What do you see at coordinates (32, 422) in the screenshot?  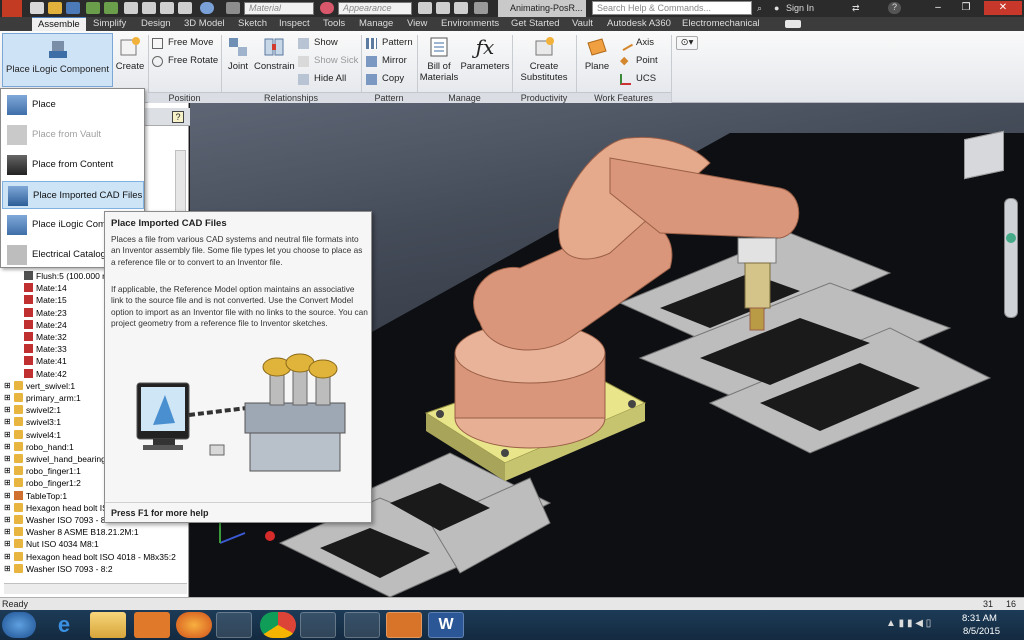 I see `browser-tree-row: ⊞ swivel3:1` at bounding box center [32, 422].